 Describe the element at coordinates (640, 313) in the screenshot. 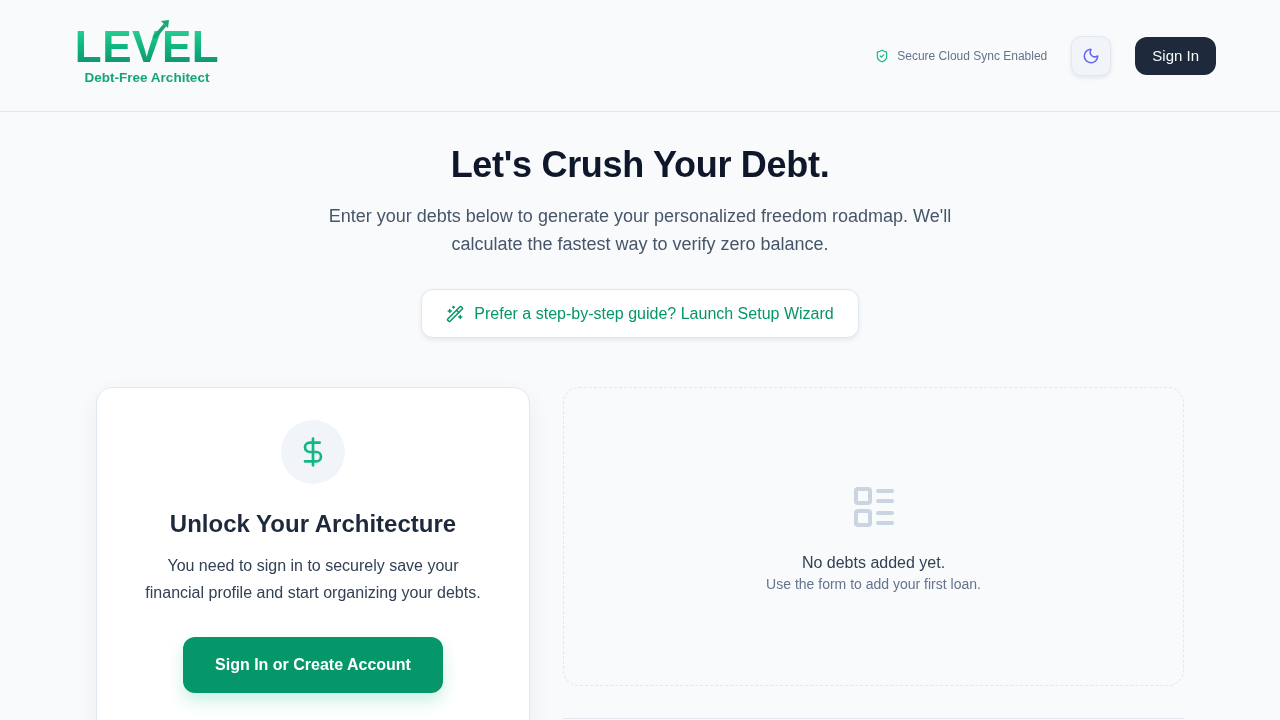

I see `setup-wizard-button: Prefer a step-by-step guide? Launch Setup Wizard` at that location.